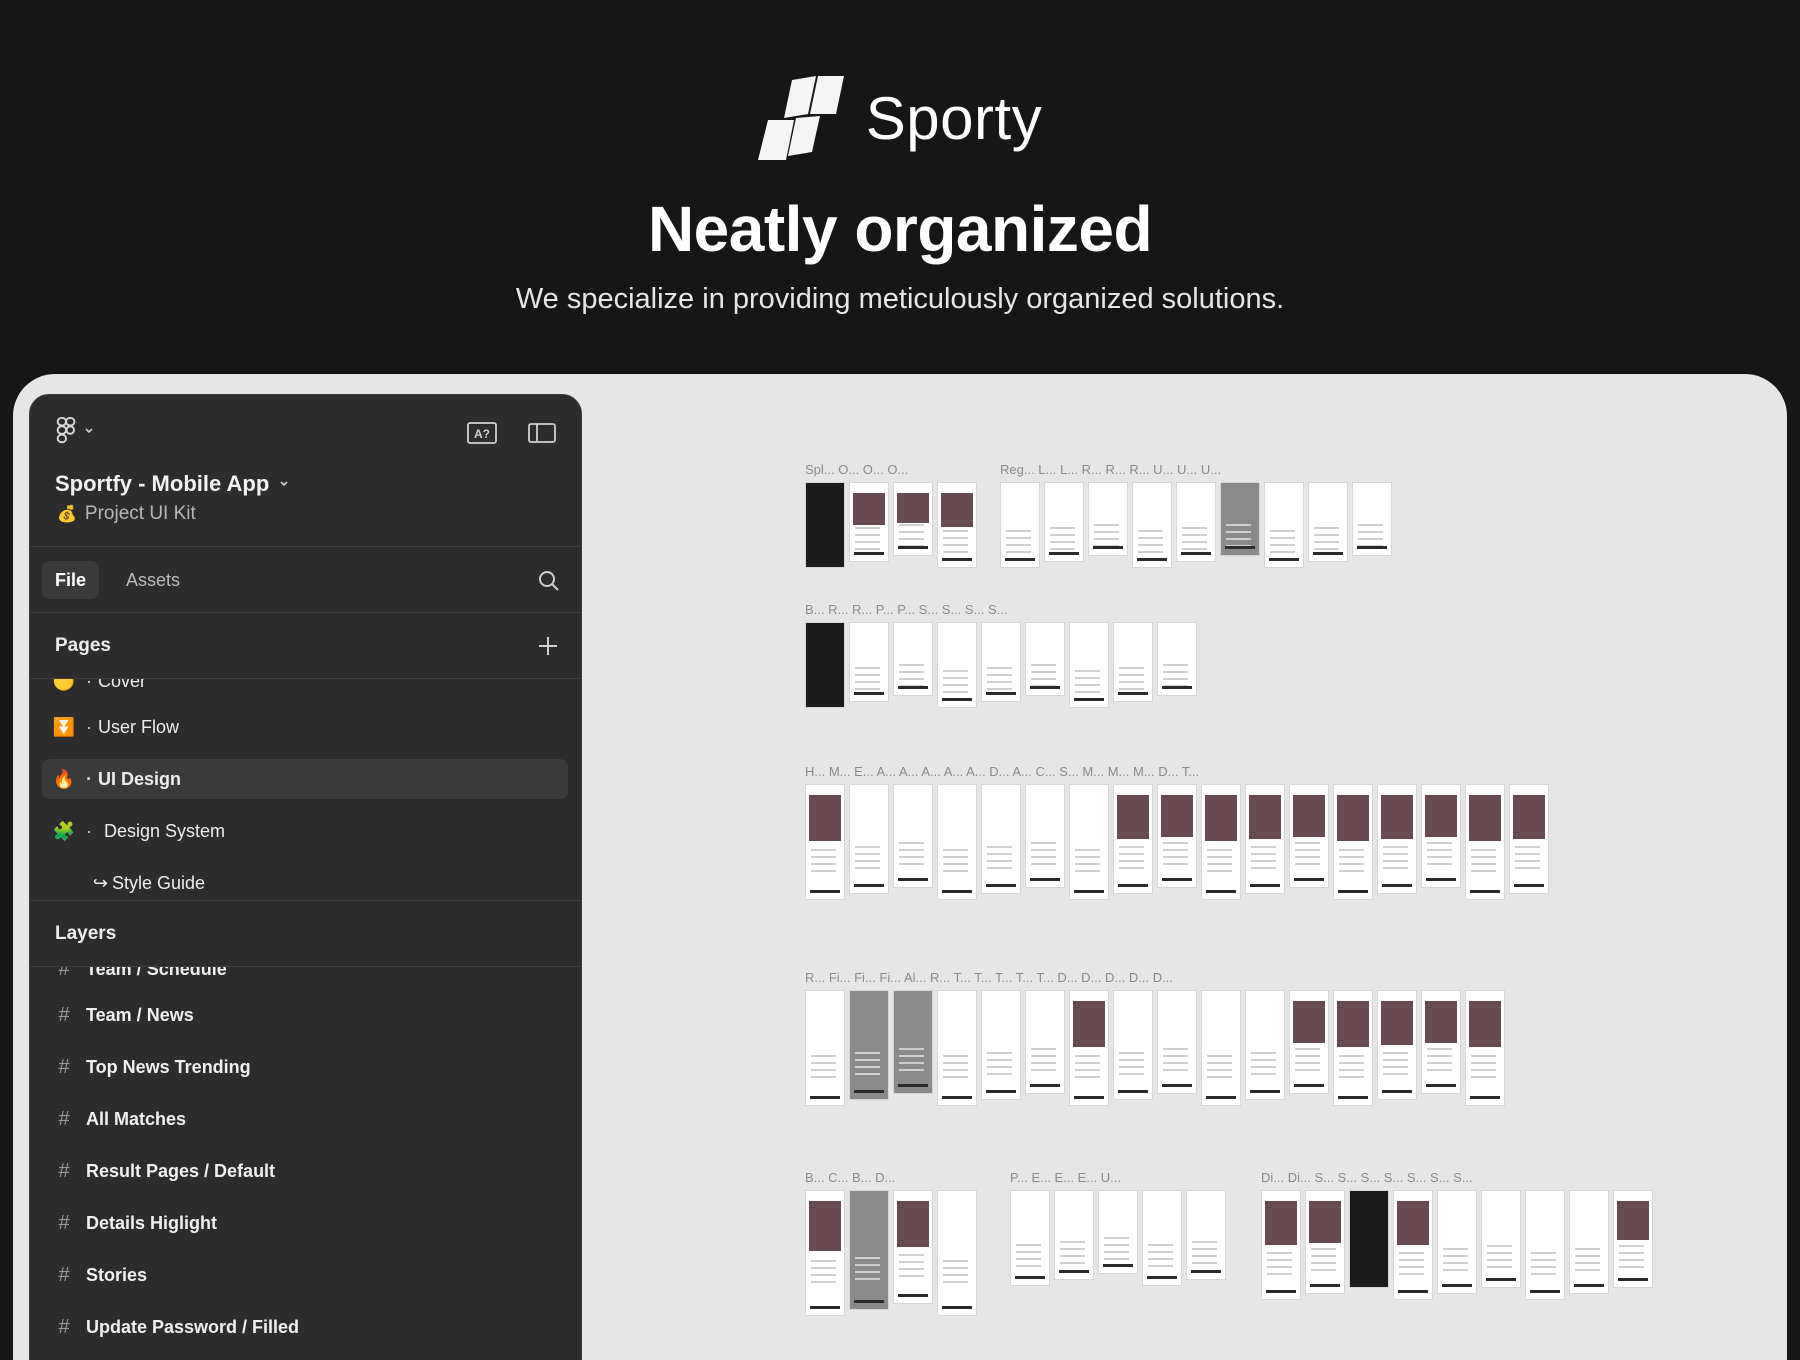  Describe the element at coordinates (71, 580) in the screenshot. I see `tab-file: File` at that location.